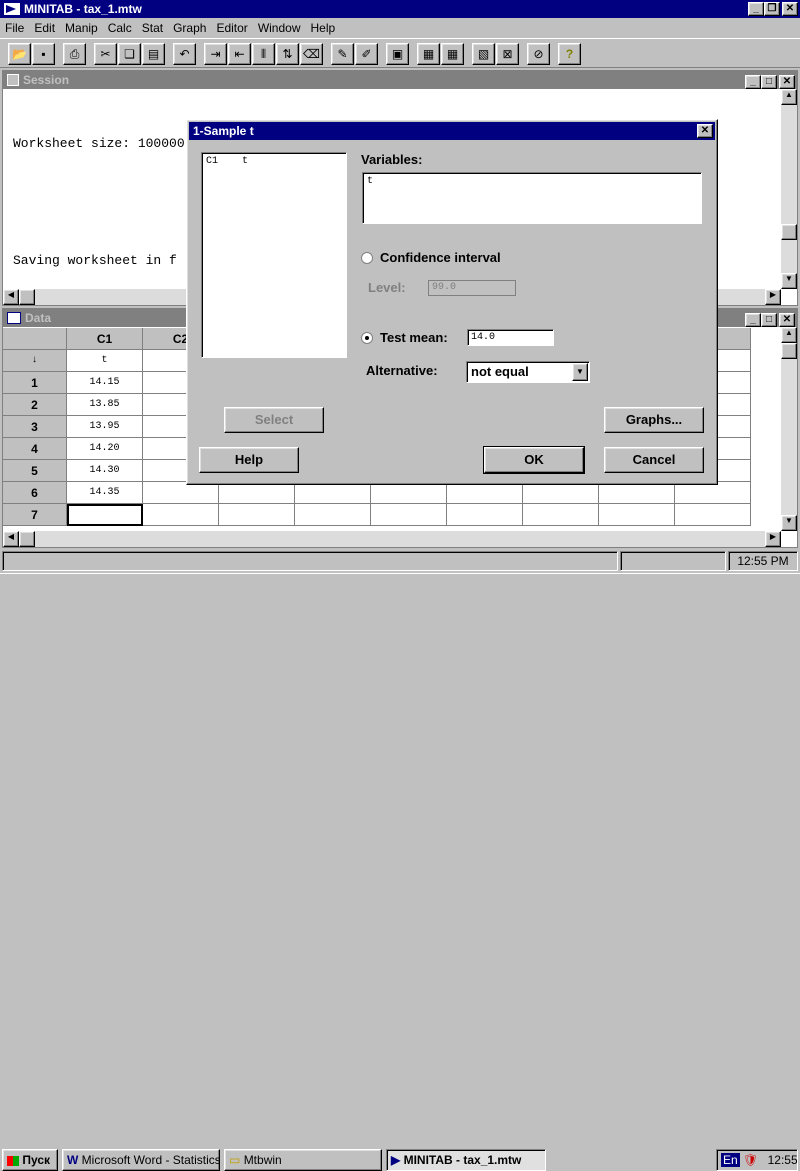 Image resolution: width=800 pixels, height=1171 pixels. What do you see at coordinates (756, 9) in the screenshot?
I see `minimize-button: _` at bounding box center [756, 9].